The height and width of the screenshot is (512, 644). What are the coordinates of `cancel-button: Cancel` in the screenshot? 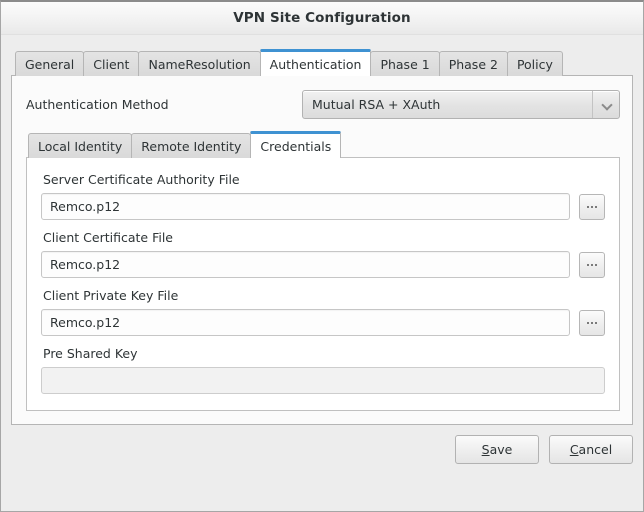 It's located at (591, 449).